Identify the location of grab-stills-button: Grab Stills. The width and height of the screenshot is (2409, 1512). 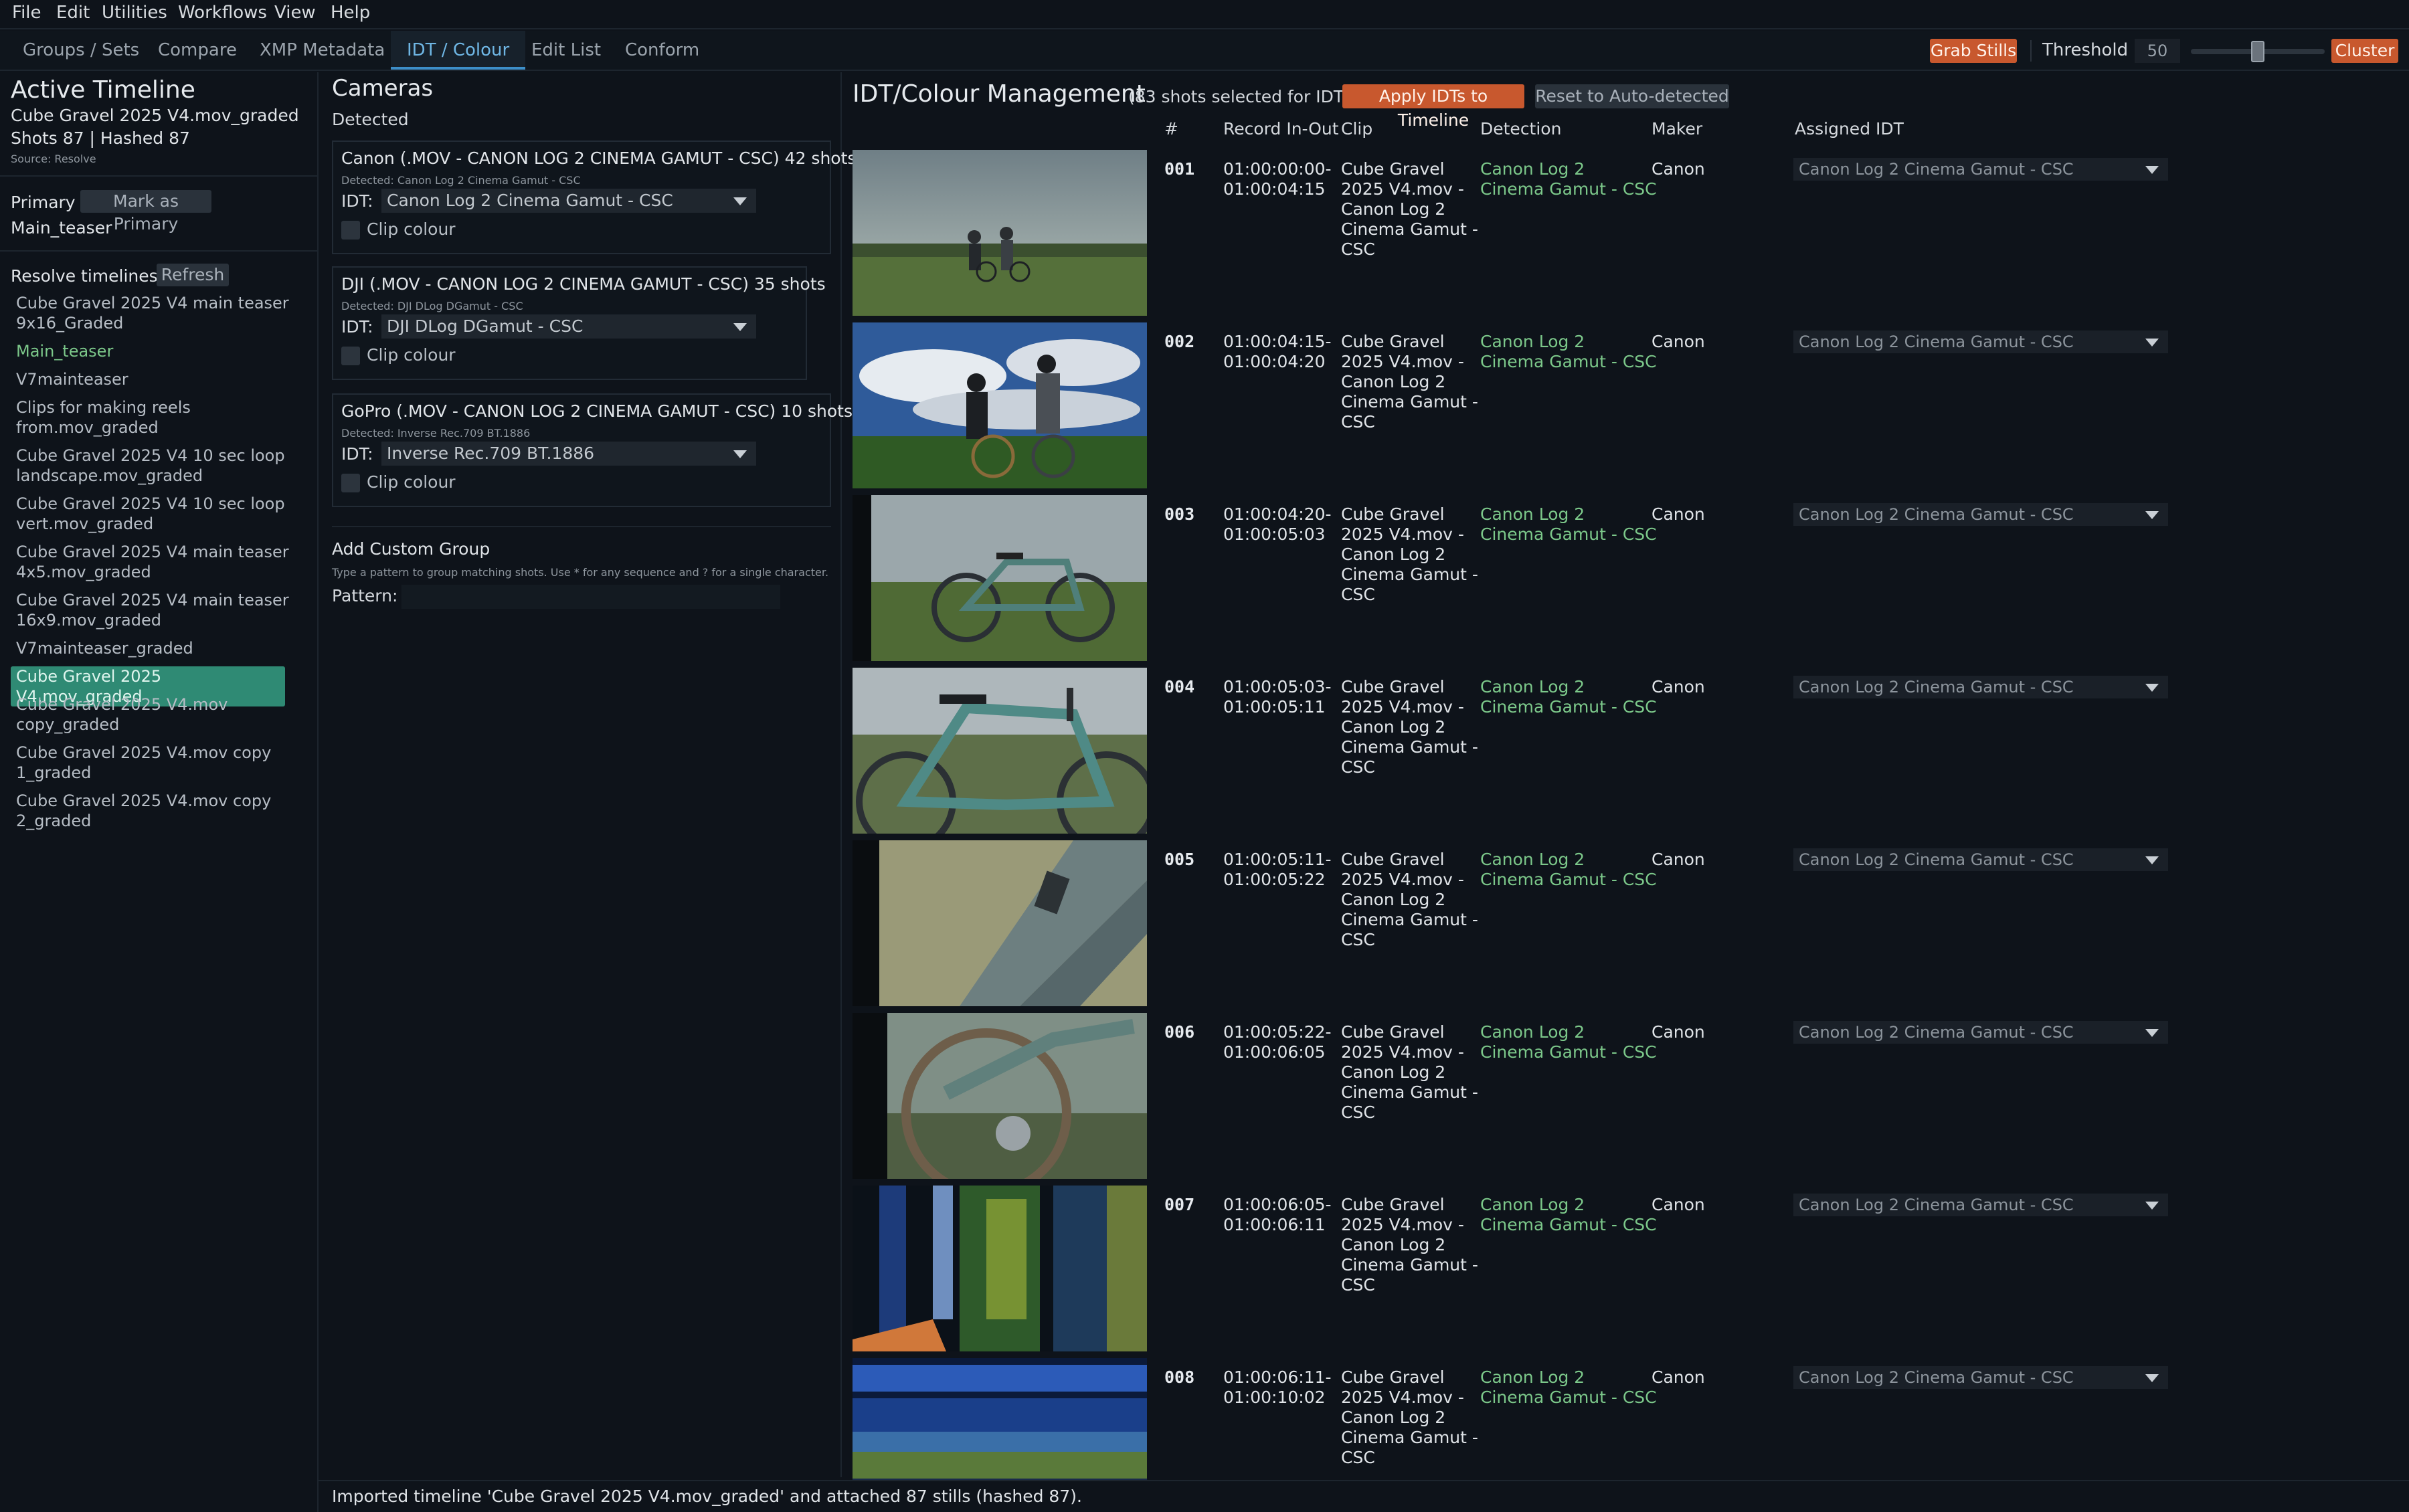
(1973, 51).